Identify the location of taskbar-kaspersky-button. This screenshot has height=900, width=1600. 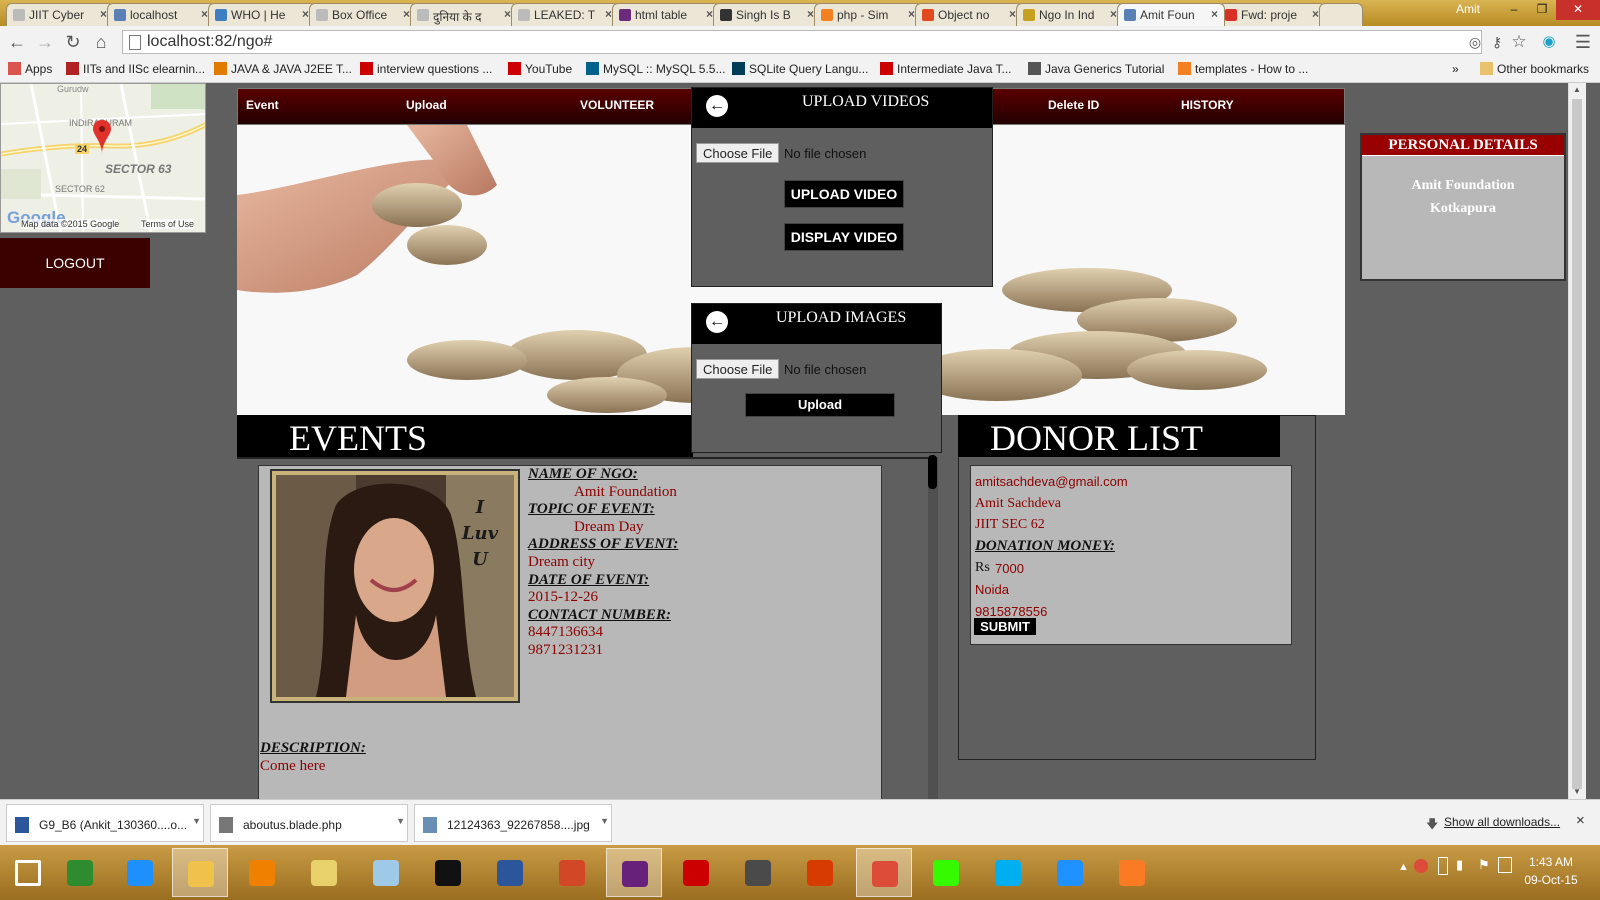
(696, 872).